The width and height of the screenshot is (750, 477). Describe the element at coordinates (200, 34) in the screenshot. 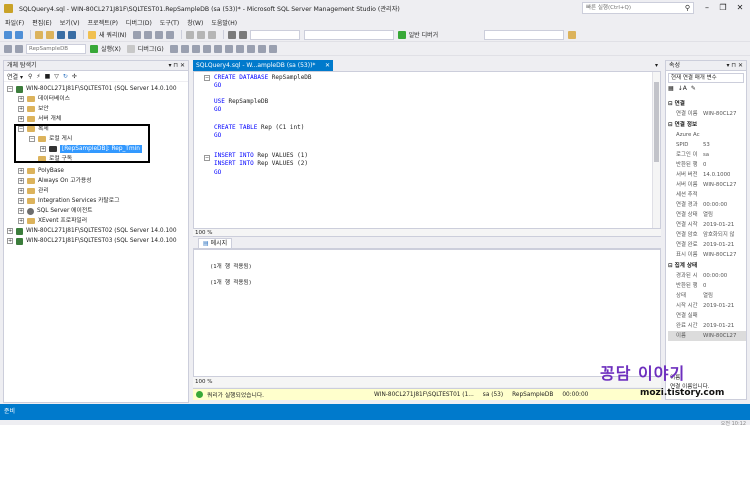

I see `copy-icon` at that location.